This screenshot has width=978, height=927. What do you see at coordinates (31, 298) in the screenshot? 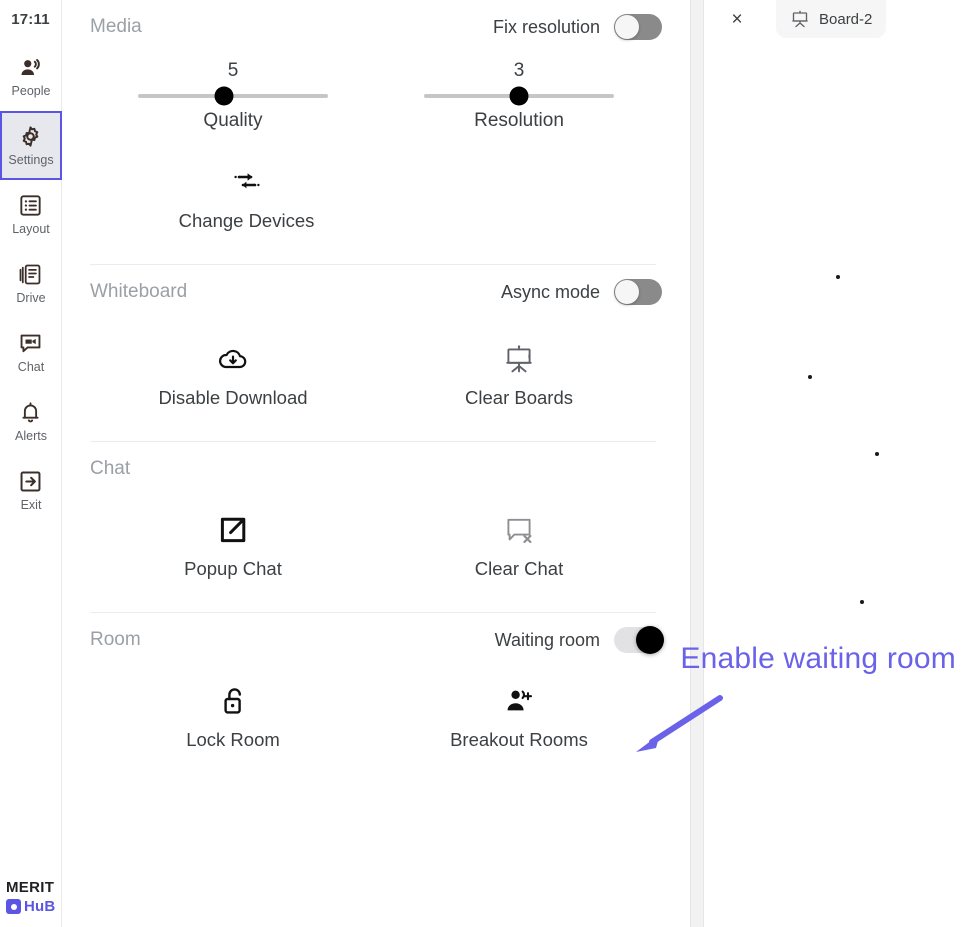
I see `sidebar-item-label: Drive` at bounding box center [31, 298].